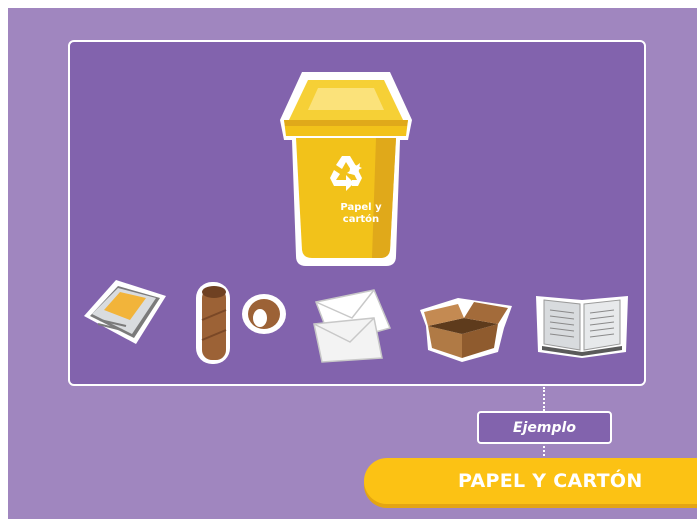 Image resolution: width=697 pixels, height=527 pixels. What do you see at coordinates (346, 169) in the screenshot?
I see `yellow-recycling-bin-icon` at bounding box center [346, 169].